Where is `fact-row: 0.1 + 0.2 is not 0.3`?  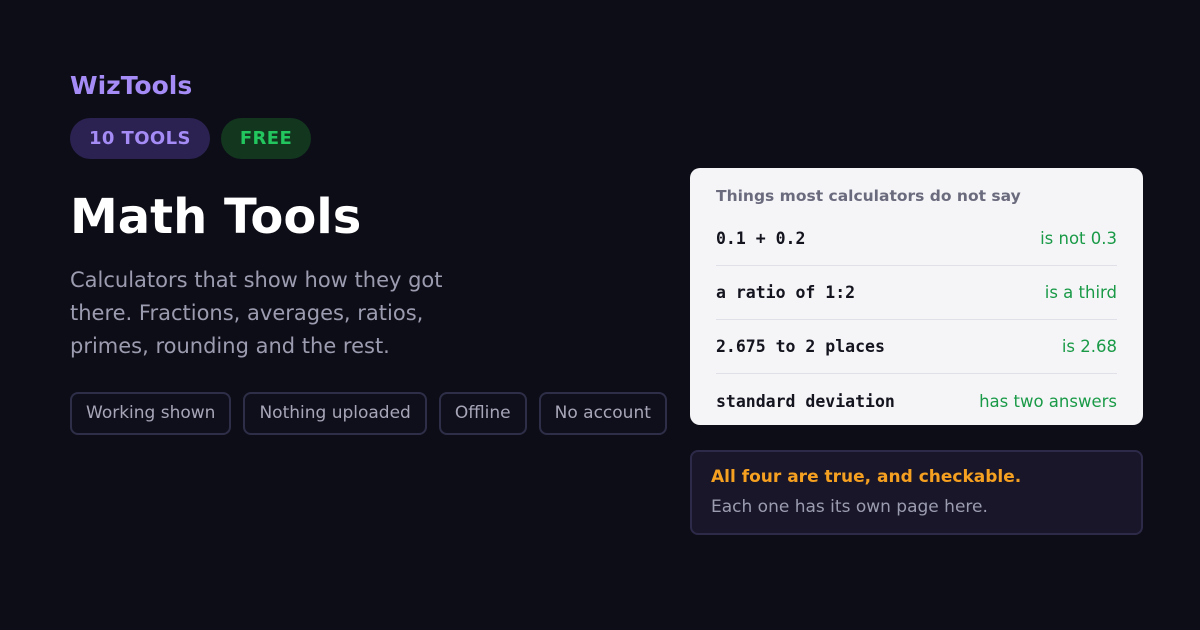 fact-row: 0.1 + 0.2 is not 0.3 is located at coordinates (916, 239).